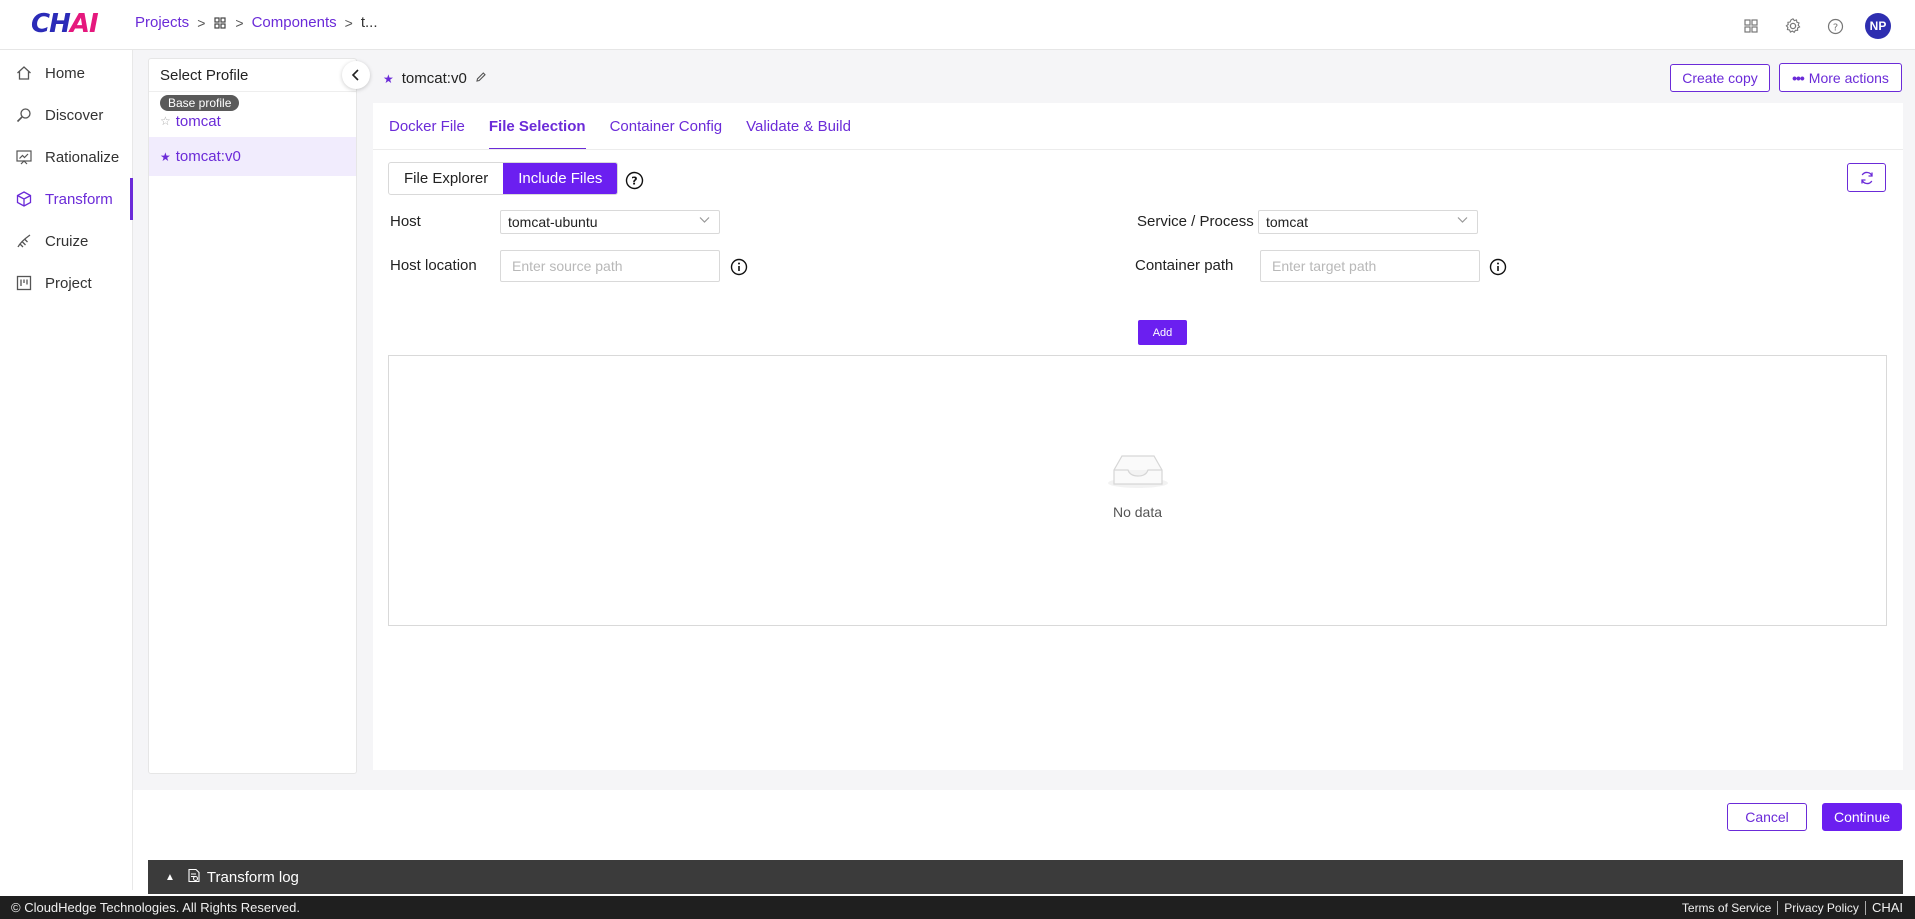 The height and width of the screenshot is (919, 1915). I want to click on chai-logo: CHAI, so click(65, 24).